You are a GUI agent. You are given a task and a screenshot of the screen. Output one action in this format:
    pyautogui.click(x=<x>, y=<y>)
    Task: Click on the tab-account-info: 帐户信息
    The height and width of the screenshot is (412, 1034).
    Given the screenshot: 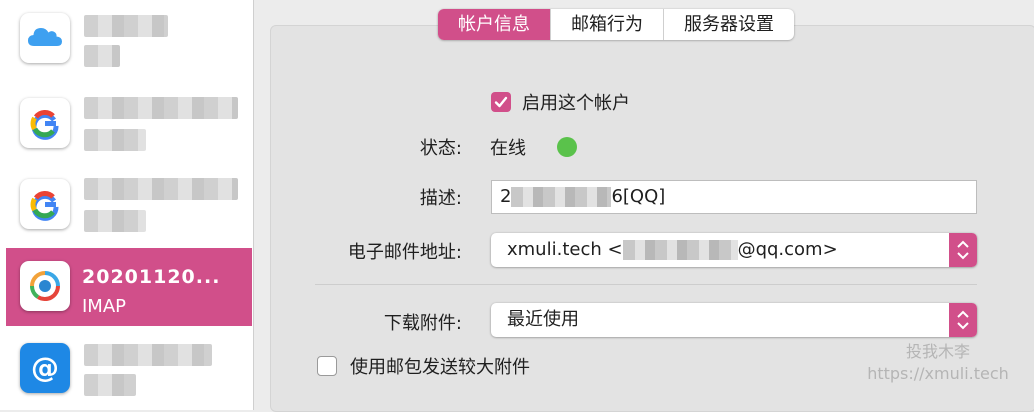 What is the action you would take?
    pyautogui.click(x=494, y=24)
    